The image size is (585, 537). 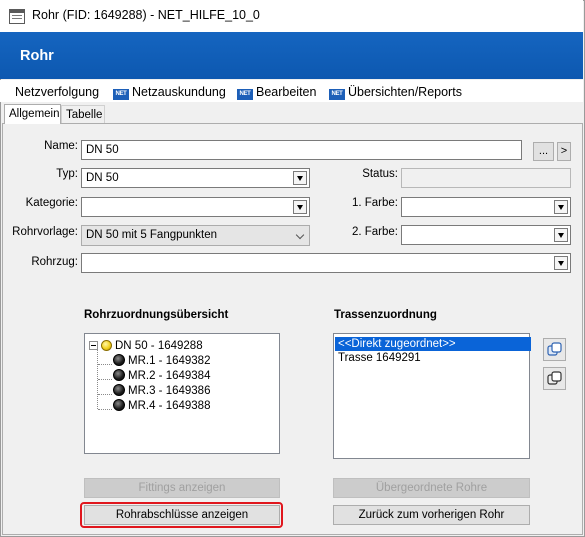 I want to click on menu-netzauskundung: NET Netzauskundung, so click(x=169, y=92).